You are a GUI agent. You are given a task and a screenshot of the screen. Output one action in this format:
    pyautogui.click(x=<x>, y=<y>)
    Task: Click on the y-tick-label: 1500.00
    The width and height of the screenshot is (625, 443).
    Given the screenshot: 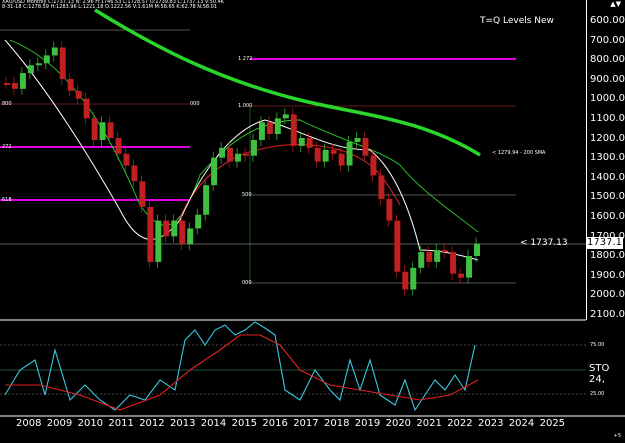 What is the action you would take?
    pyautogui.click(x=607, y=197)
    